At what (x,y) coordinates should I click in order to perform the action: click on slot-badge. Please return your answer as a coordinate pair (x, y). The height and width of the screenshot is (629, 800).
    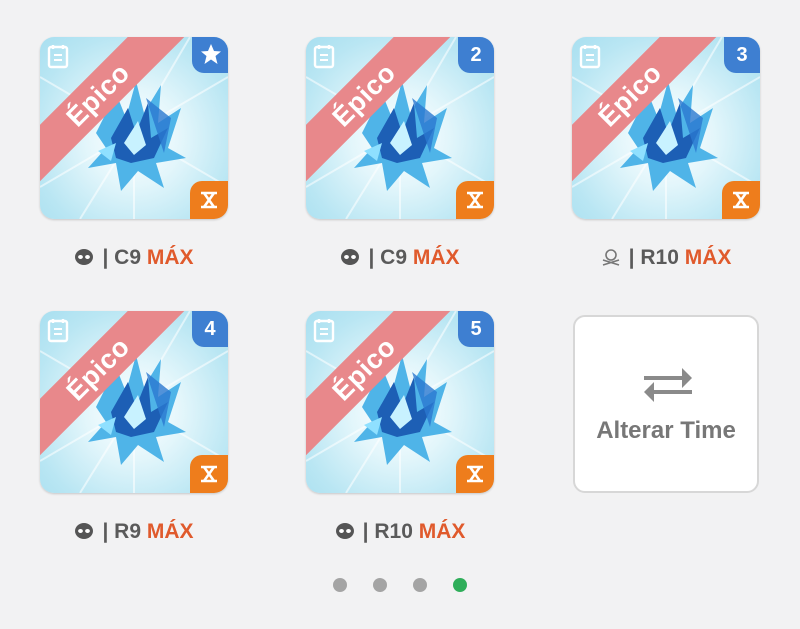
    Looking at the image, I should click on (210, 55).